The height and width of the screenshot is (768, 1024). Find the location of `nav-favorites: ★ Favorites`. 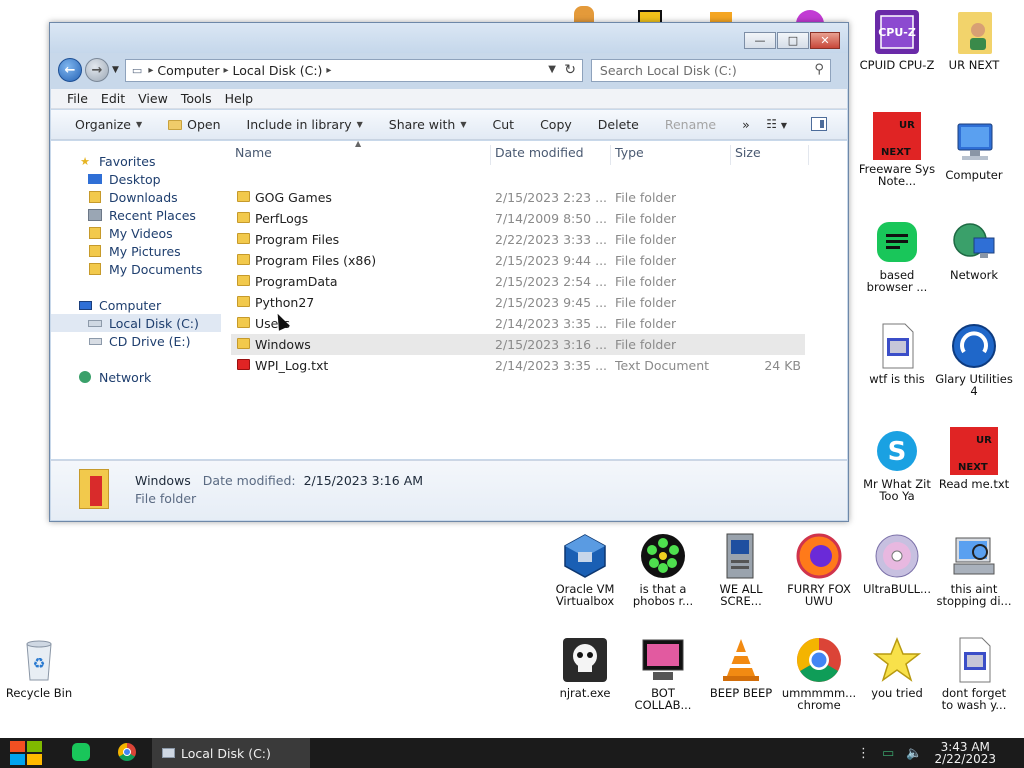

nav-favorites: ★ Favorites is located at coordinates (136, 161).